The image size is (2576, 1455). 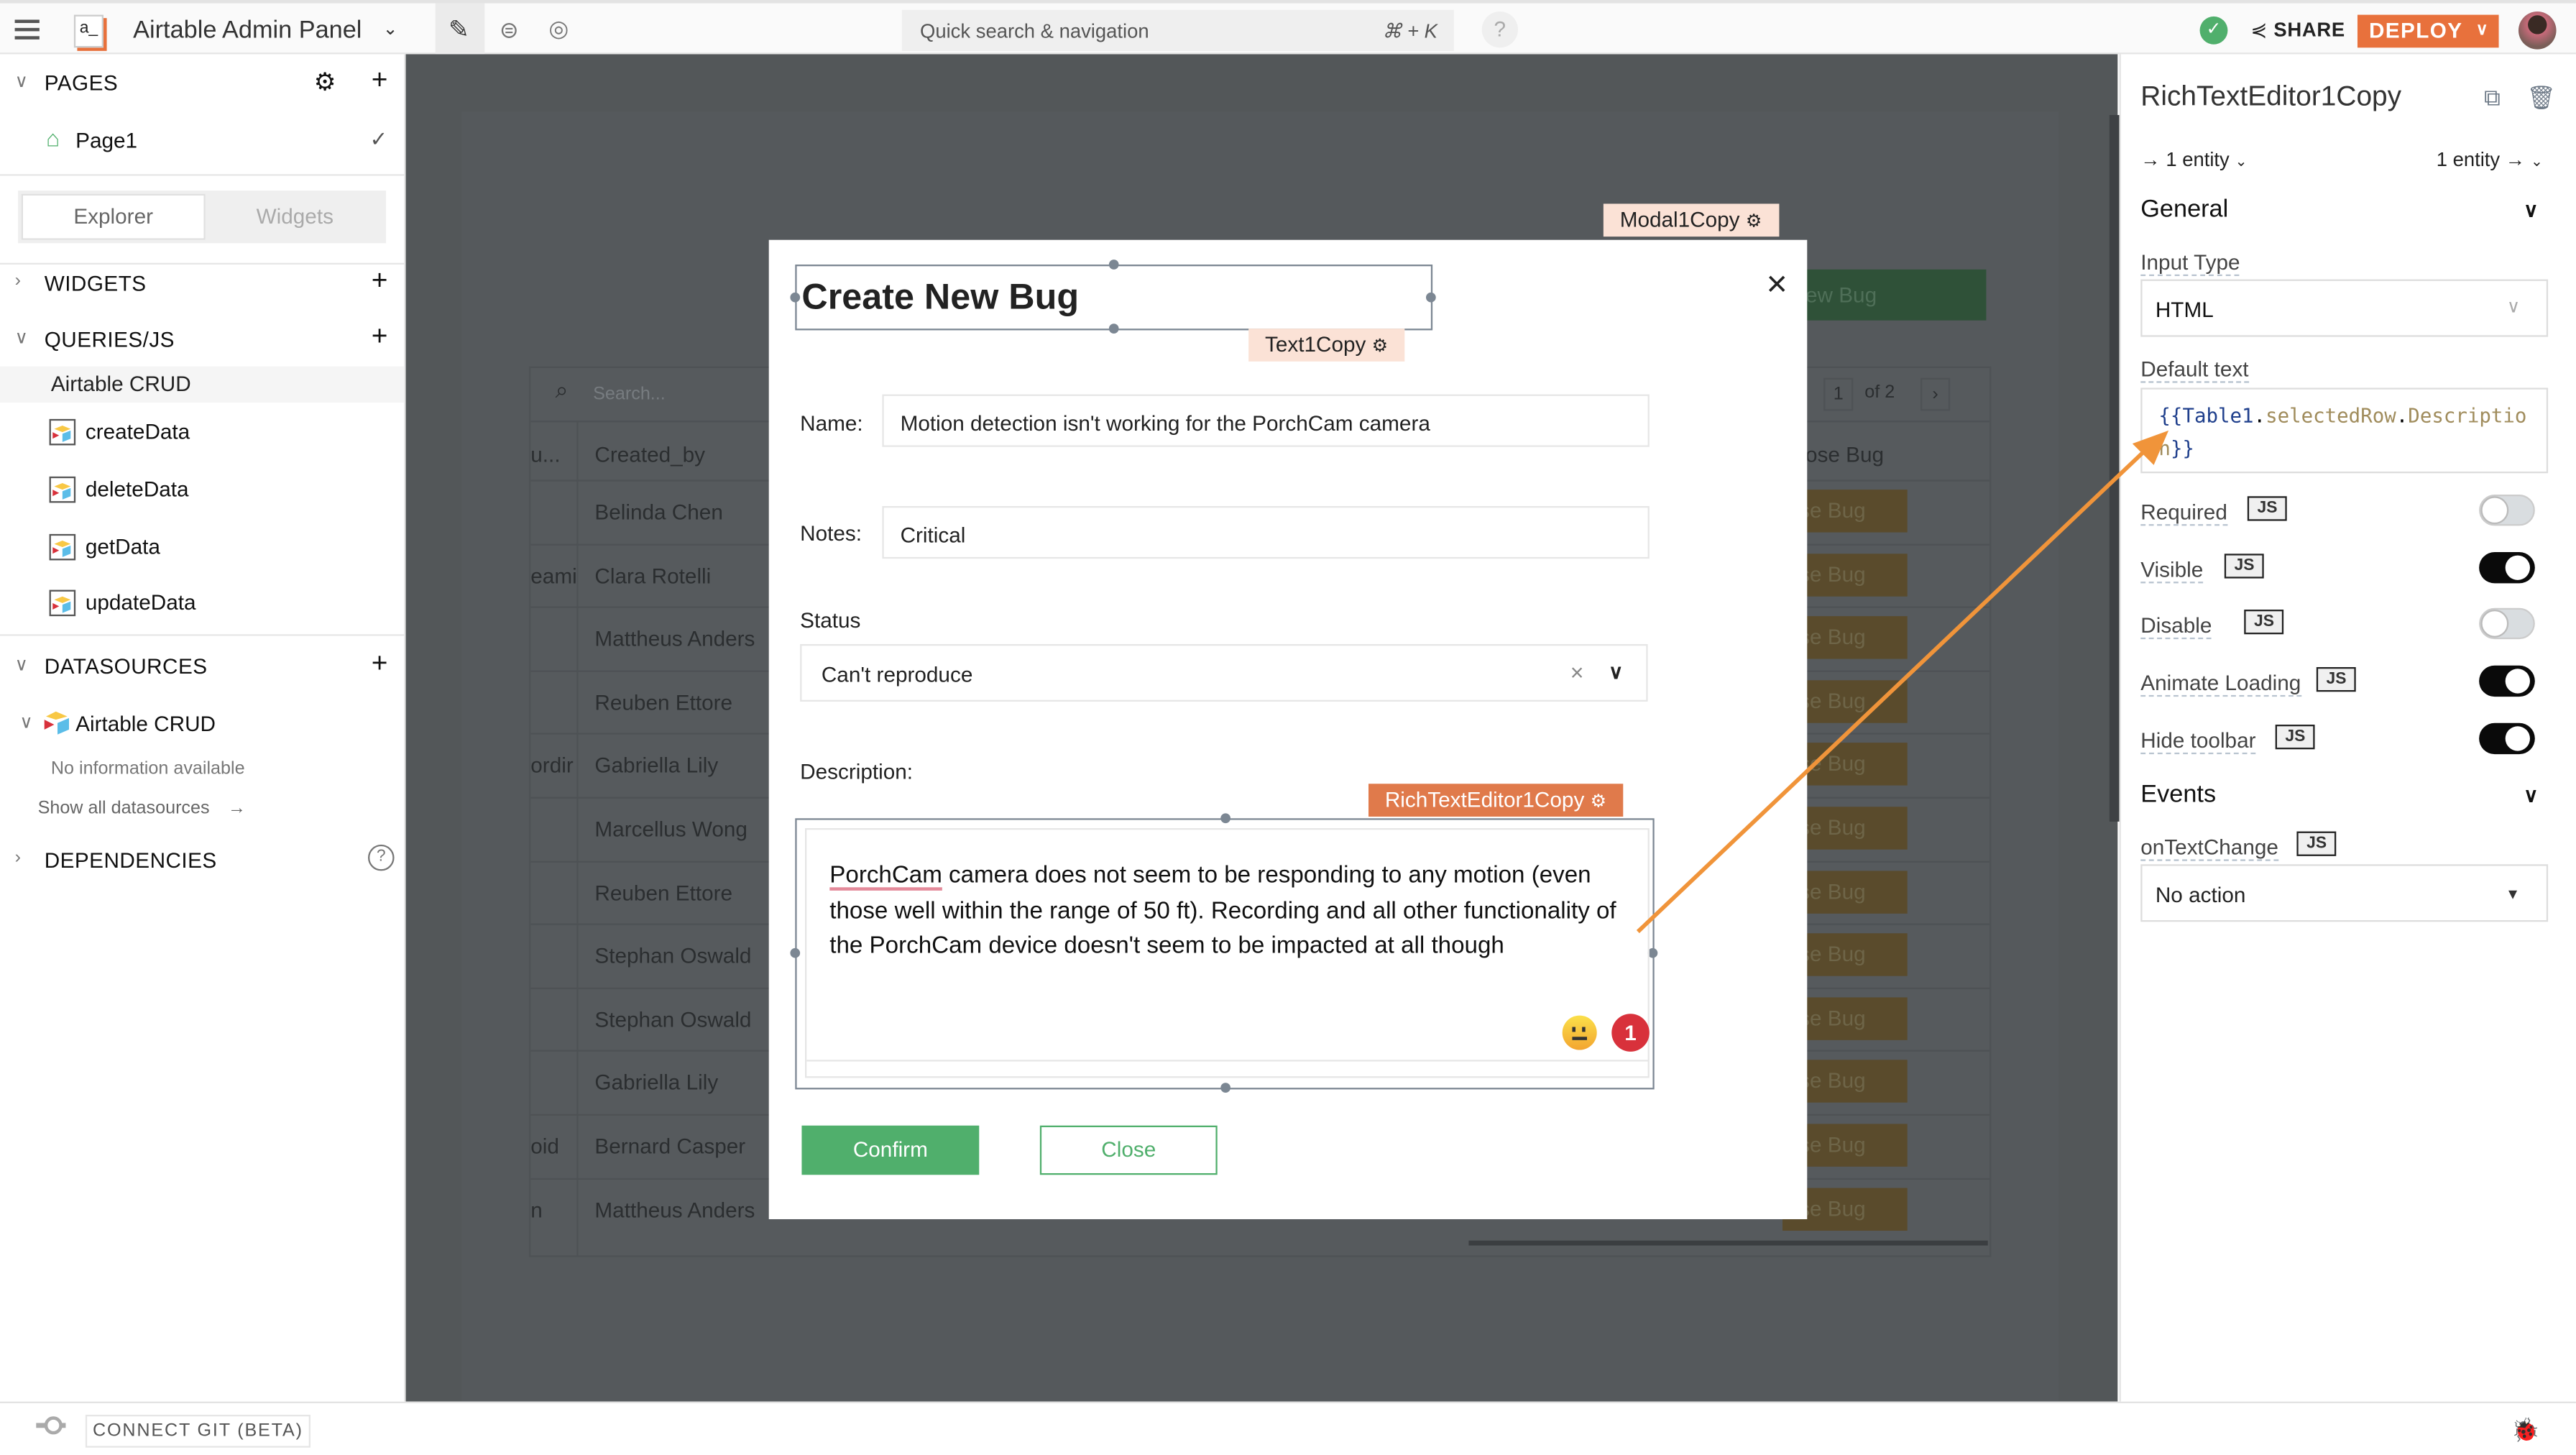 I want to click on bottom-bar: CONNECT GIT (BETA) 🐞, so click(x=1288, y=1427).